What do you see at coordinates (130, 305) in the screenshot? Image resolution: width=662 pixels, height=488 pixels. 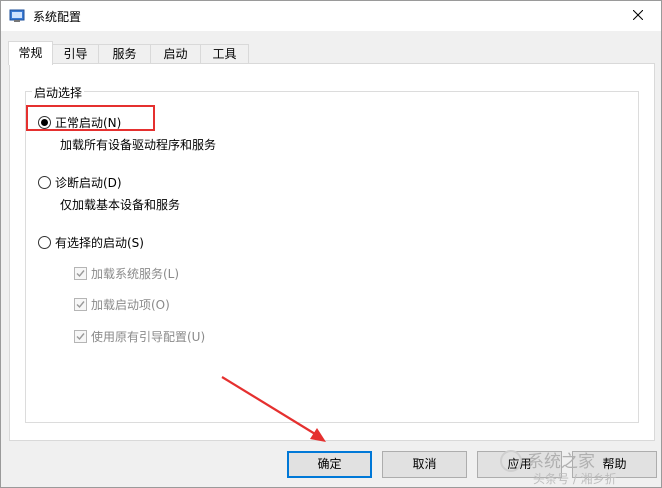 I see `load-startup-items-label: 加载启动项(O)` at bounding box center [130, 305].